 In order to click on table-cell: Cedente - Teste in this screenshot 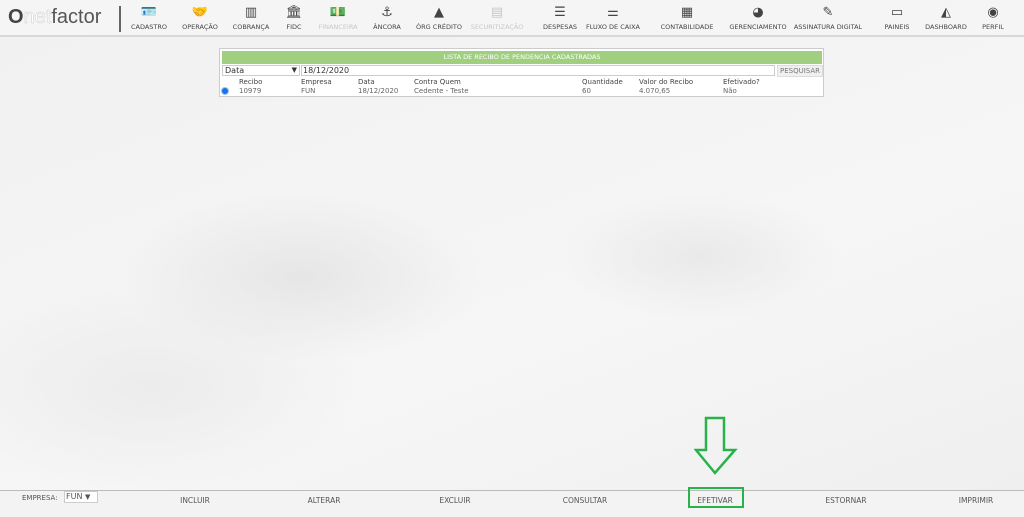, I will do `click(441, 91)`.